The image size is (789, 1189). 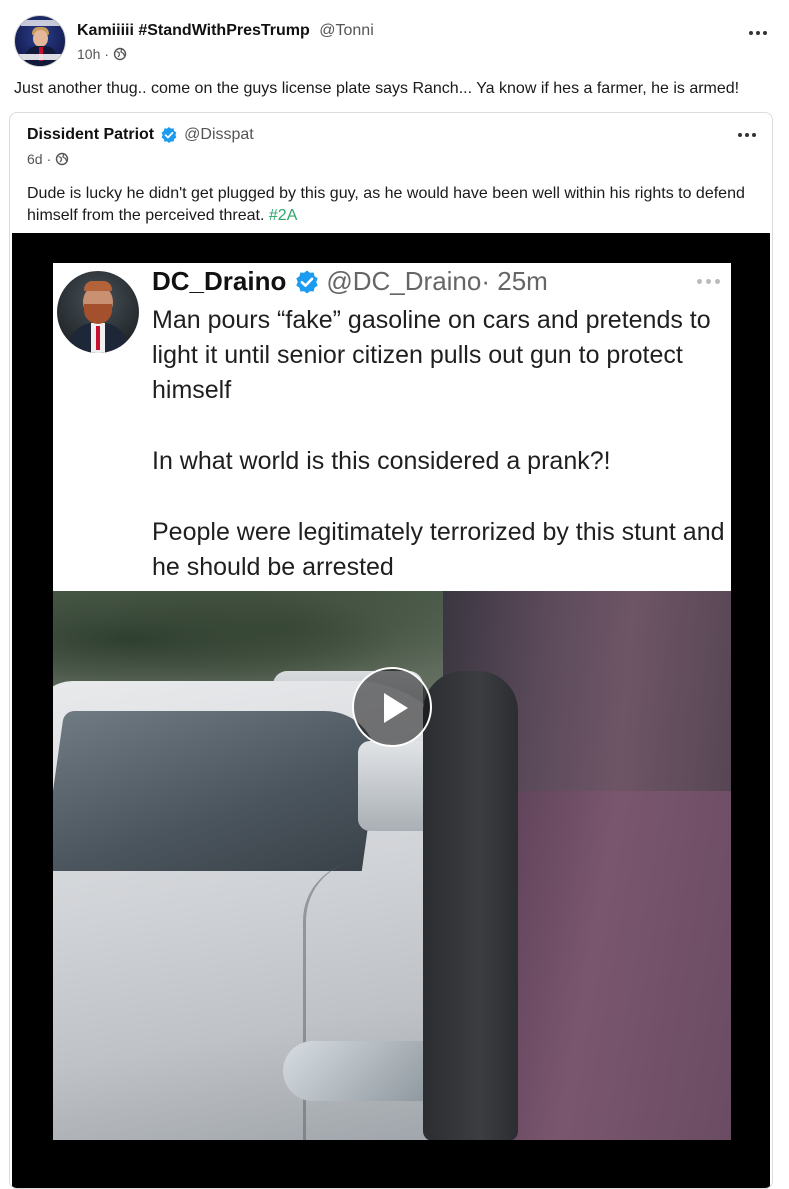 I want to click on quoted-post-meta: 6d ·, so click(x=48, y=159).